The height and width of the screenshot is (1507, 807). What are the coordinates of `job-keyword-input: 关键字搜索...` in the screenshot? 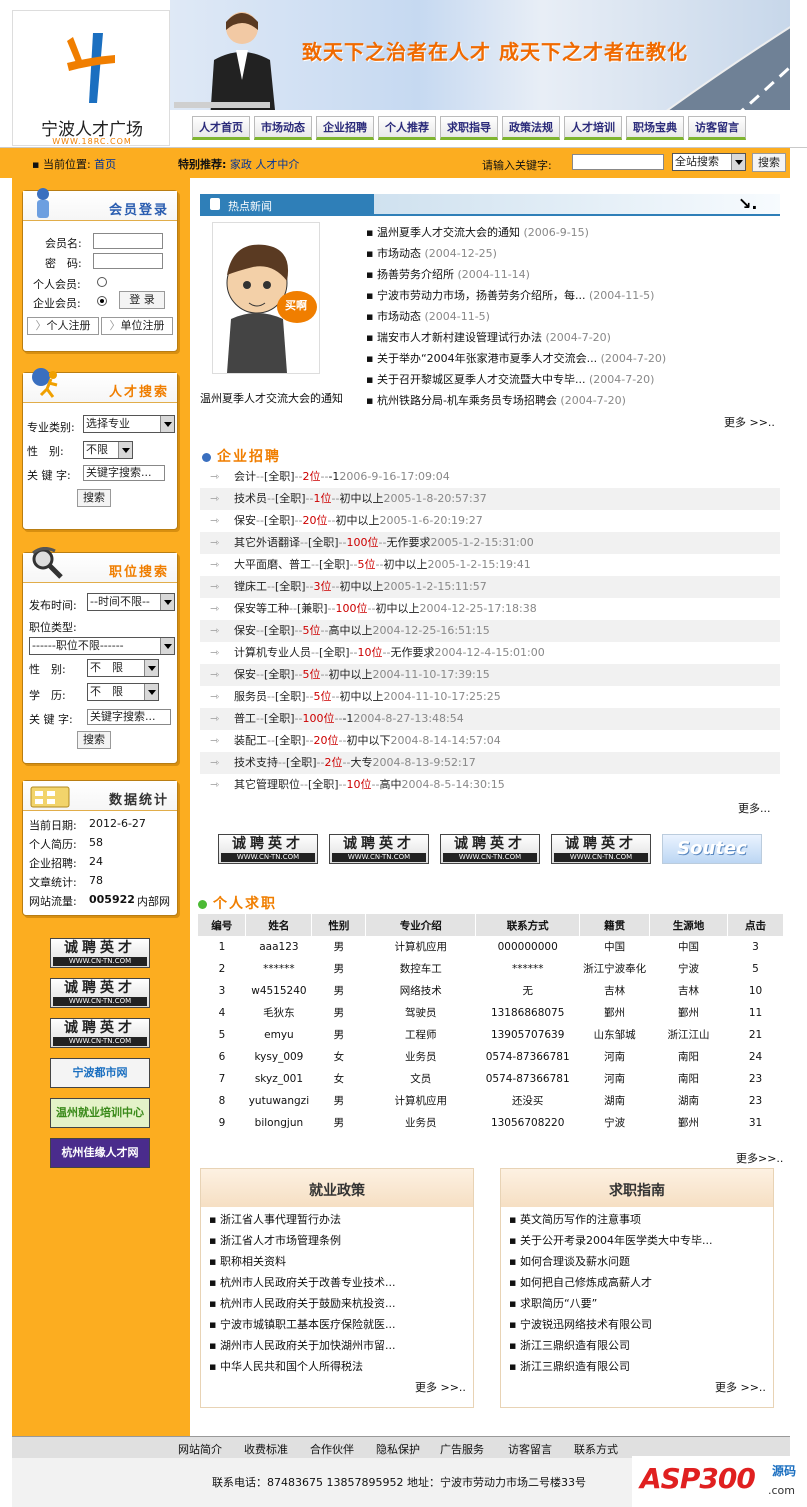 It's located at (129, 717).